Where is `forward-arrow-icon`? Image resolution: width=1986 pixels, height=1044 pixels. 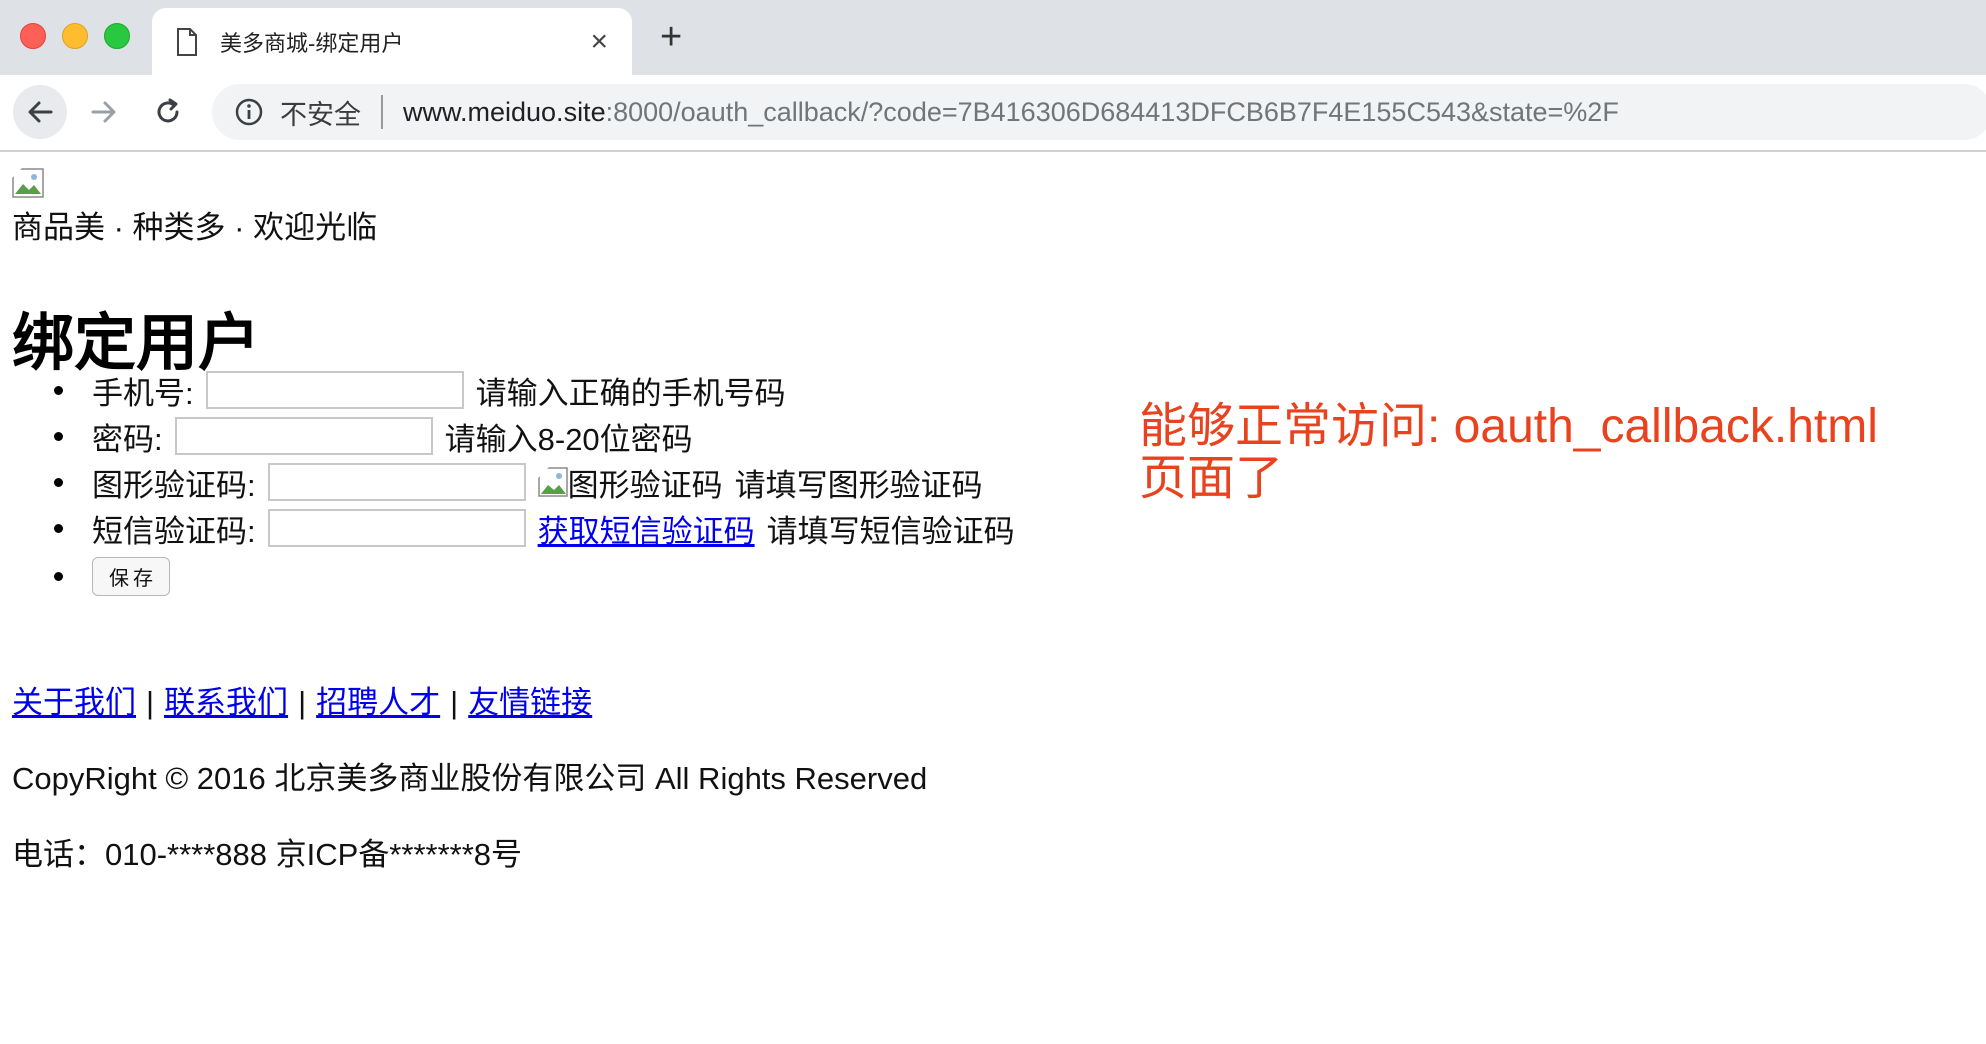 forward-arrow-icon is located at coordinates (103, 112).